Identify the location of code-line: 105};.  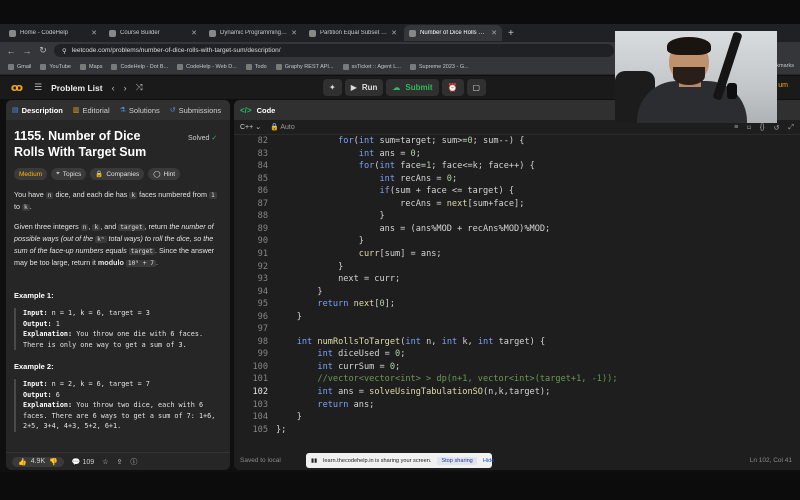
(517, 431).